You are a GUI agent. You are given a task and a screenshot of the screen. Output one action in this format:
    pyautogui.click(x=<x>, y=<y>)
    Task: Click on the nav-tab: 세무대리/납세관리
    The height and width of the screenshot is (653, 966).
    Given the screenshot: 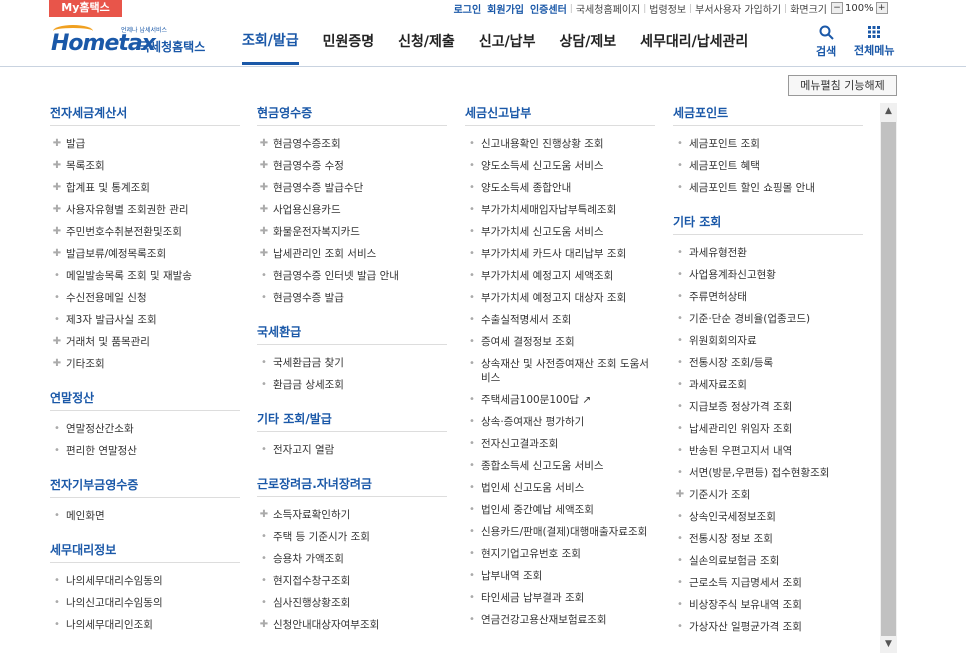 What is the action you would take?
    pyautogui.click(x=694, y=42)
    